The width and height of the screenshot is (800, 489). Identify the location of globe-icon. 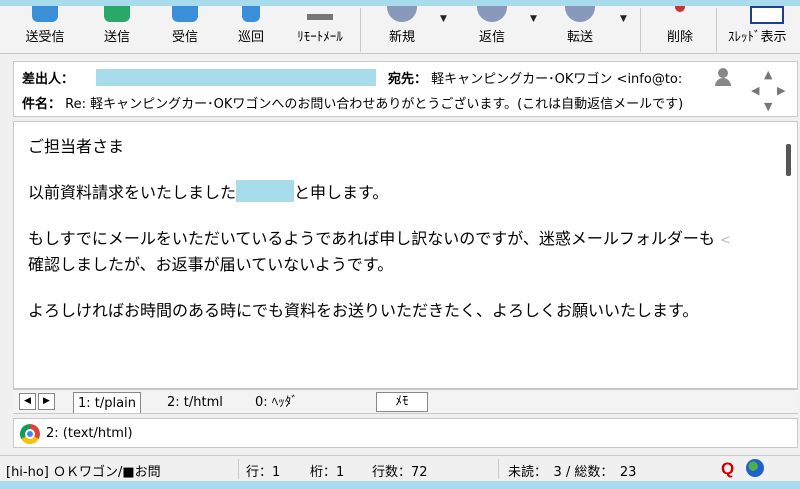
(755, 468).